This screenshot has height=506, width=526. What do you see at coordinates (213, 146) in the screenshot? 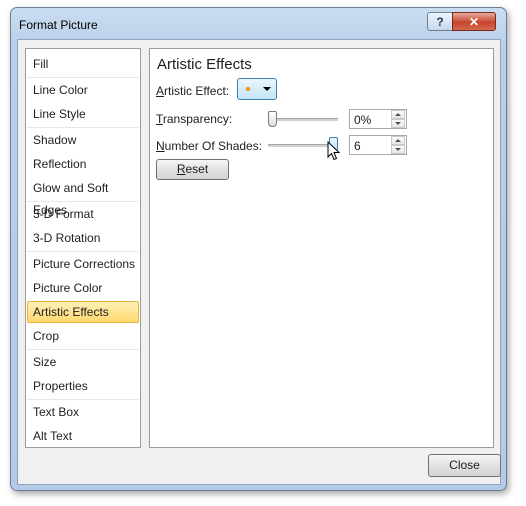
I see `shades-label-text: umber Of Shades:` at bounding box center [213, 146].